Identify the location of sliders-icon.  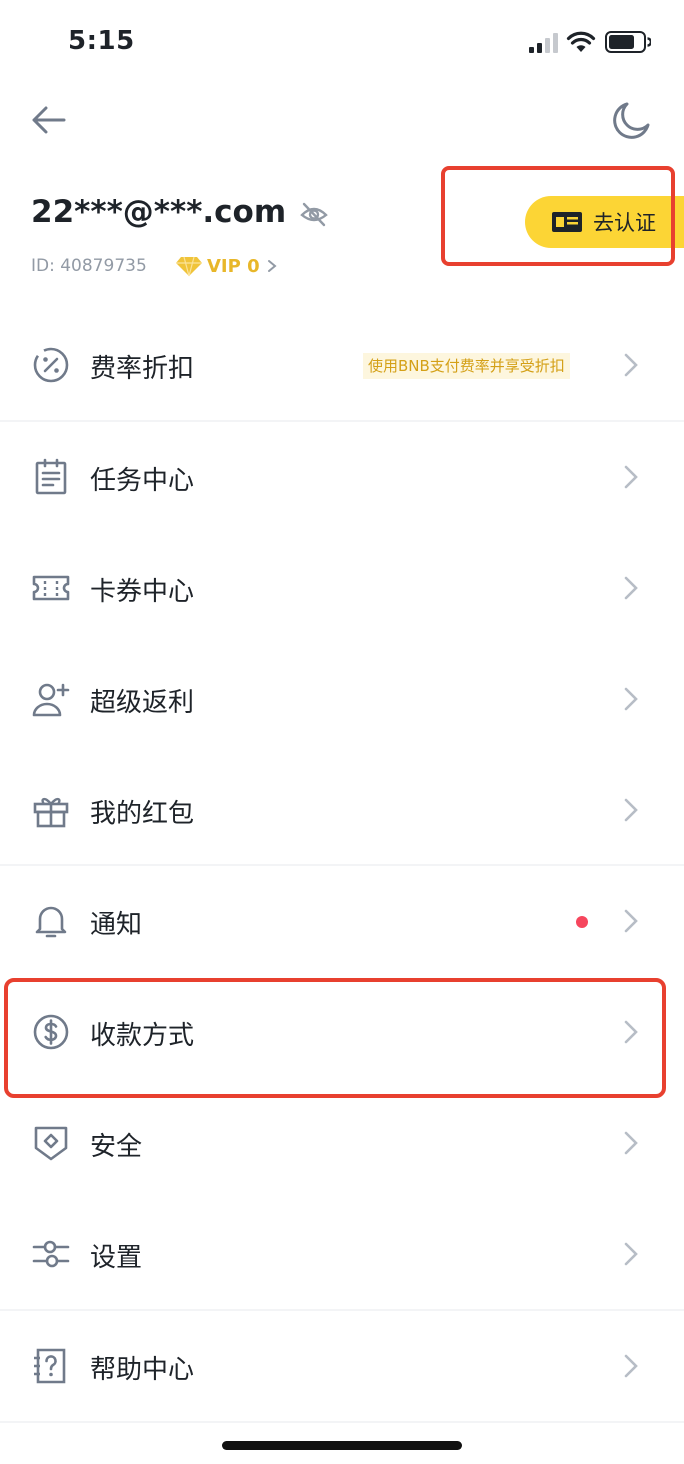
(51, 1254).